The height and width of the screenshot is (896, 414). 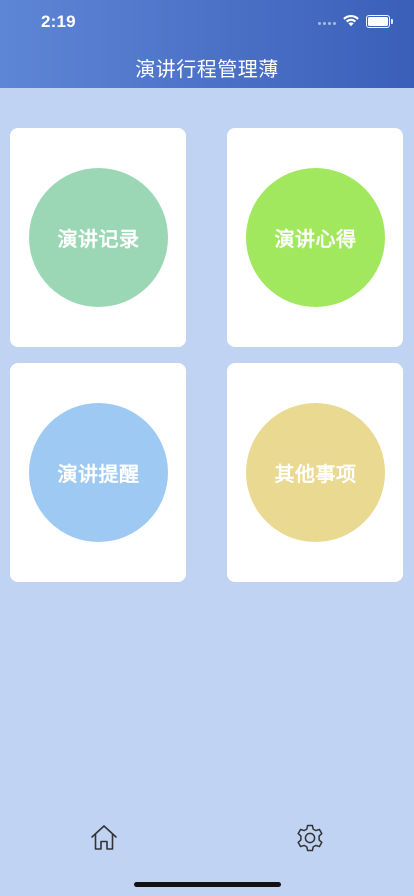 What do you see at coordinates (58, 21) in the screenshot?
I see `status-time: 2:19` at bounding box center [58, 21].